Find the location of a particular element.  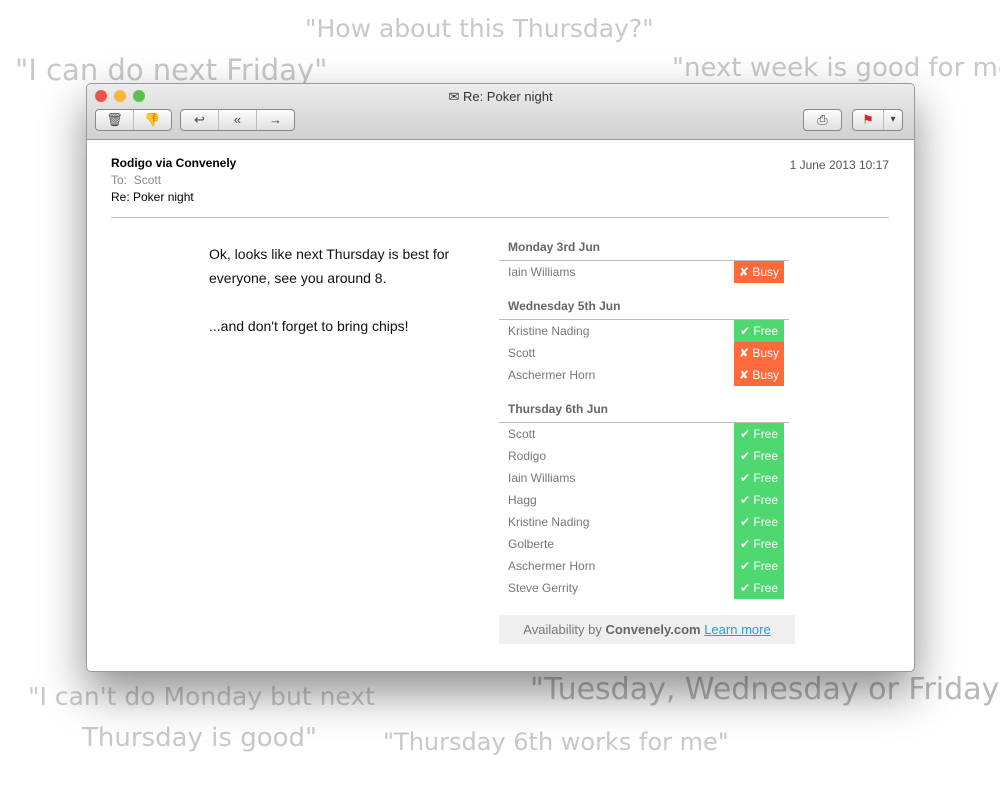

forward-button: → is located at coordinates (275, 120).